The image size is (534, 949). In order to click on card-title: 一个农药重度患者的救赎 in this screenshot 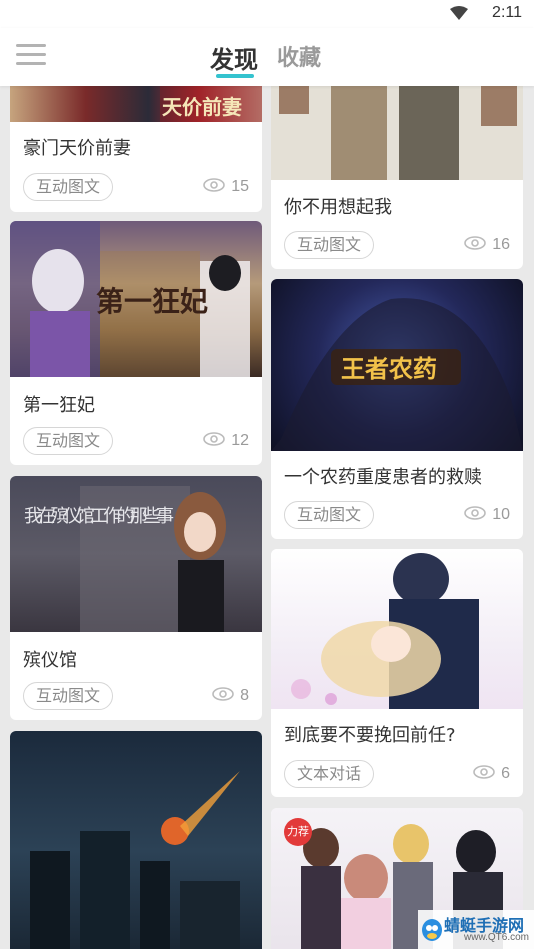, I will do `click(383, 477)`.